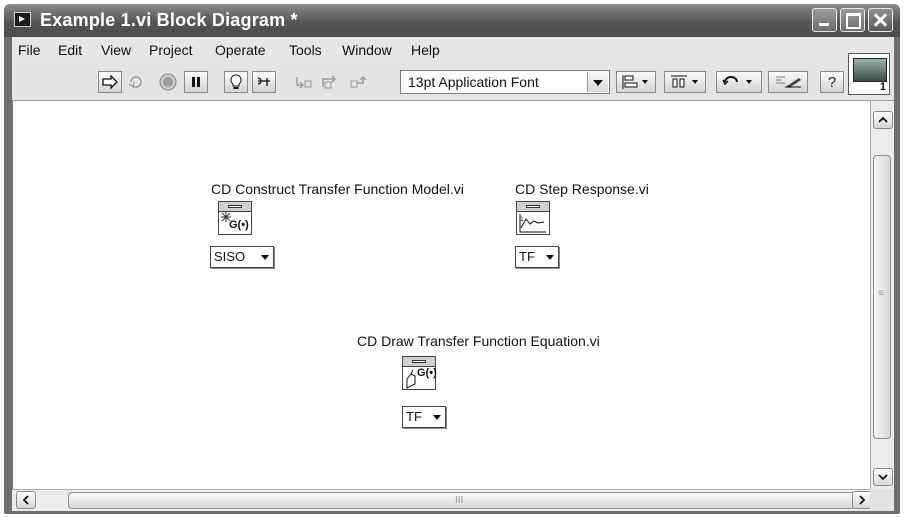  I want to click on vertical-scrollbar: ≡, so click(882, 295).